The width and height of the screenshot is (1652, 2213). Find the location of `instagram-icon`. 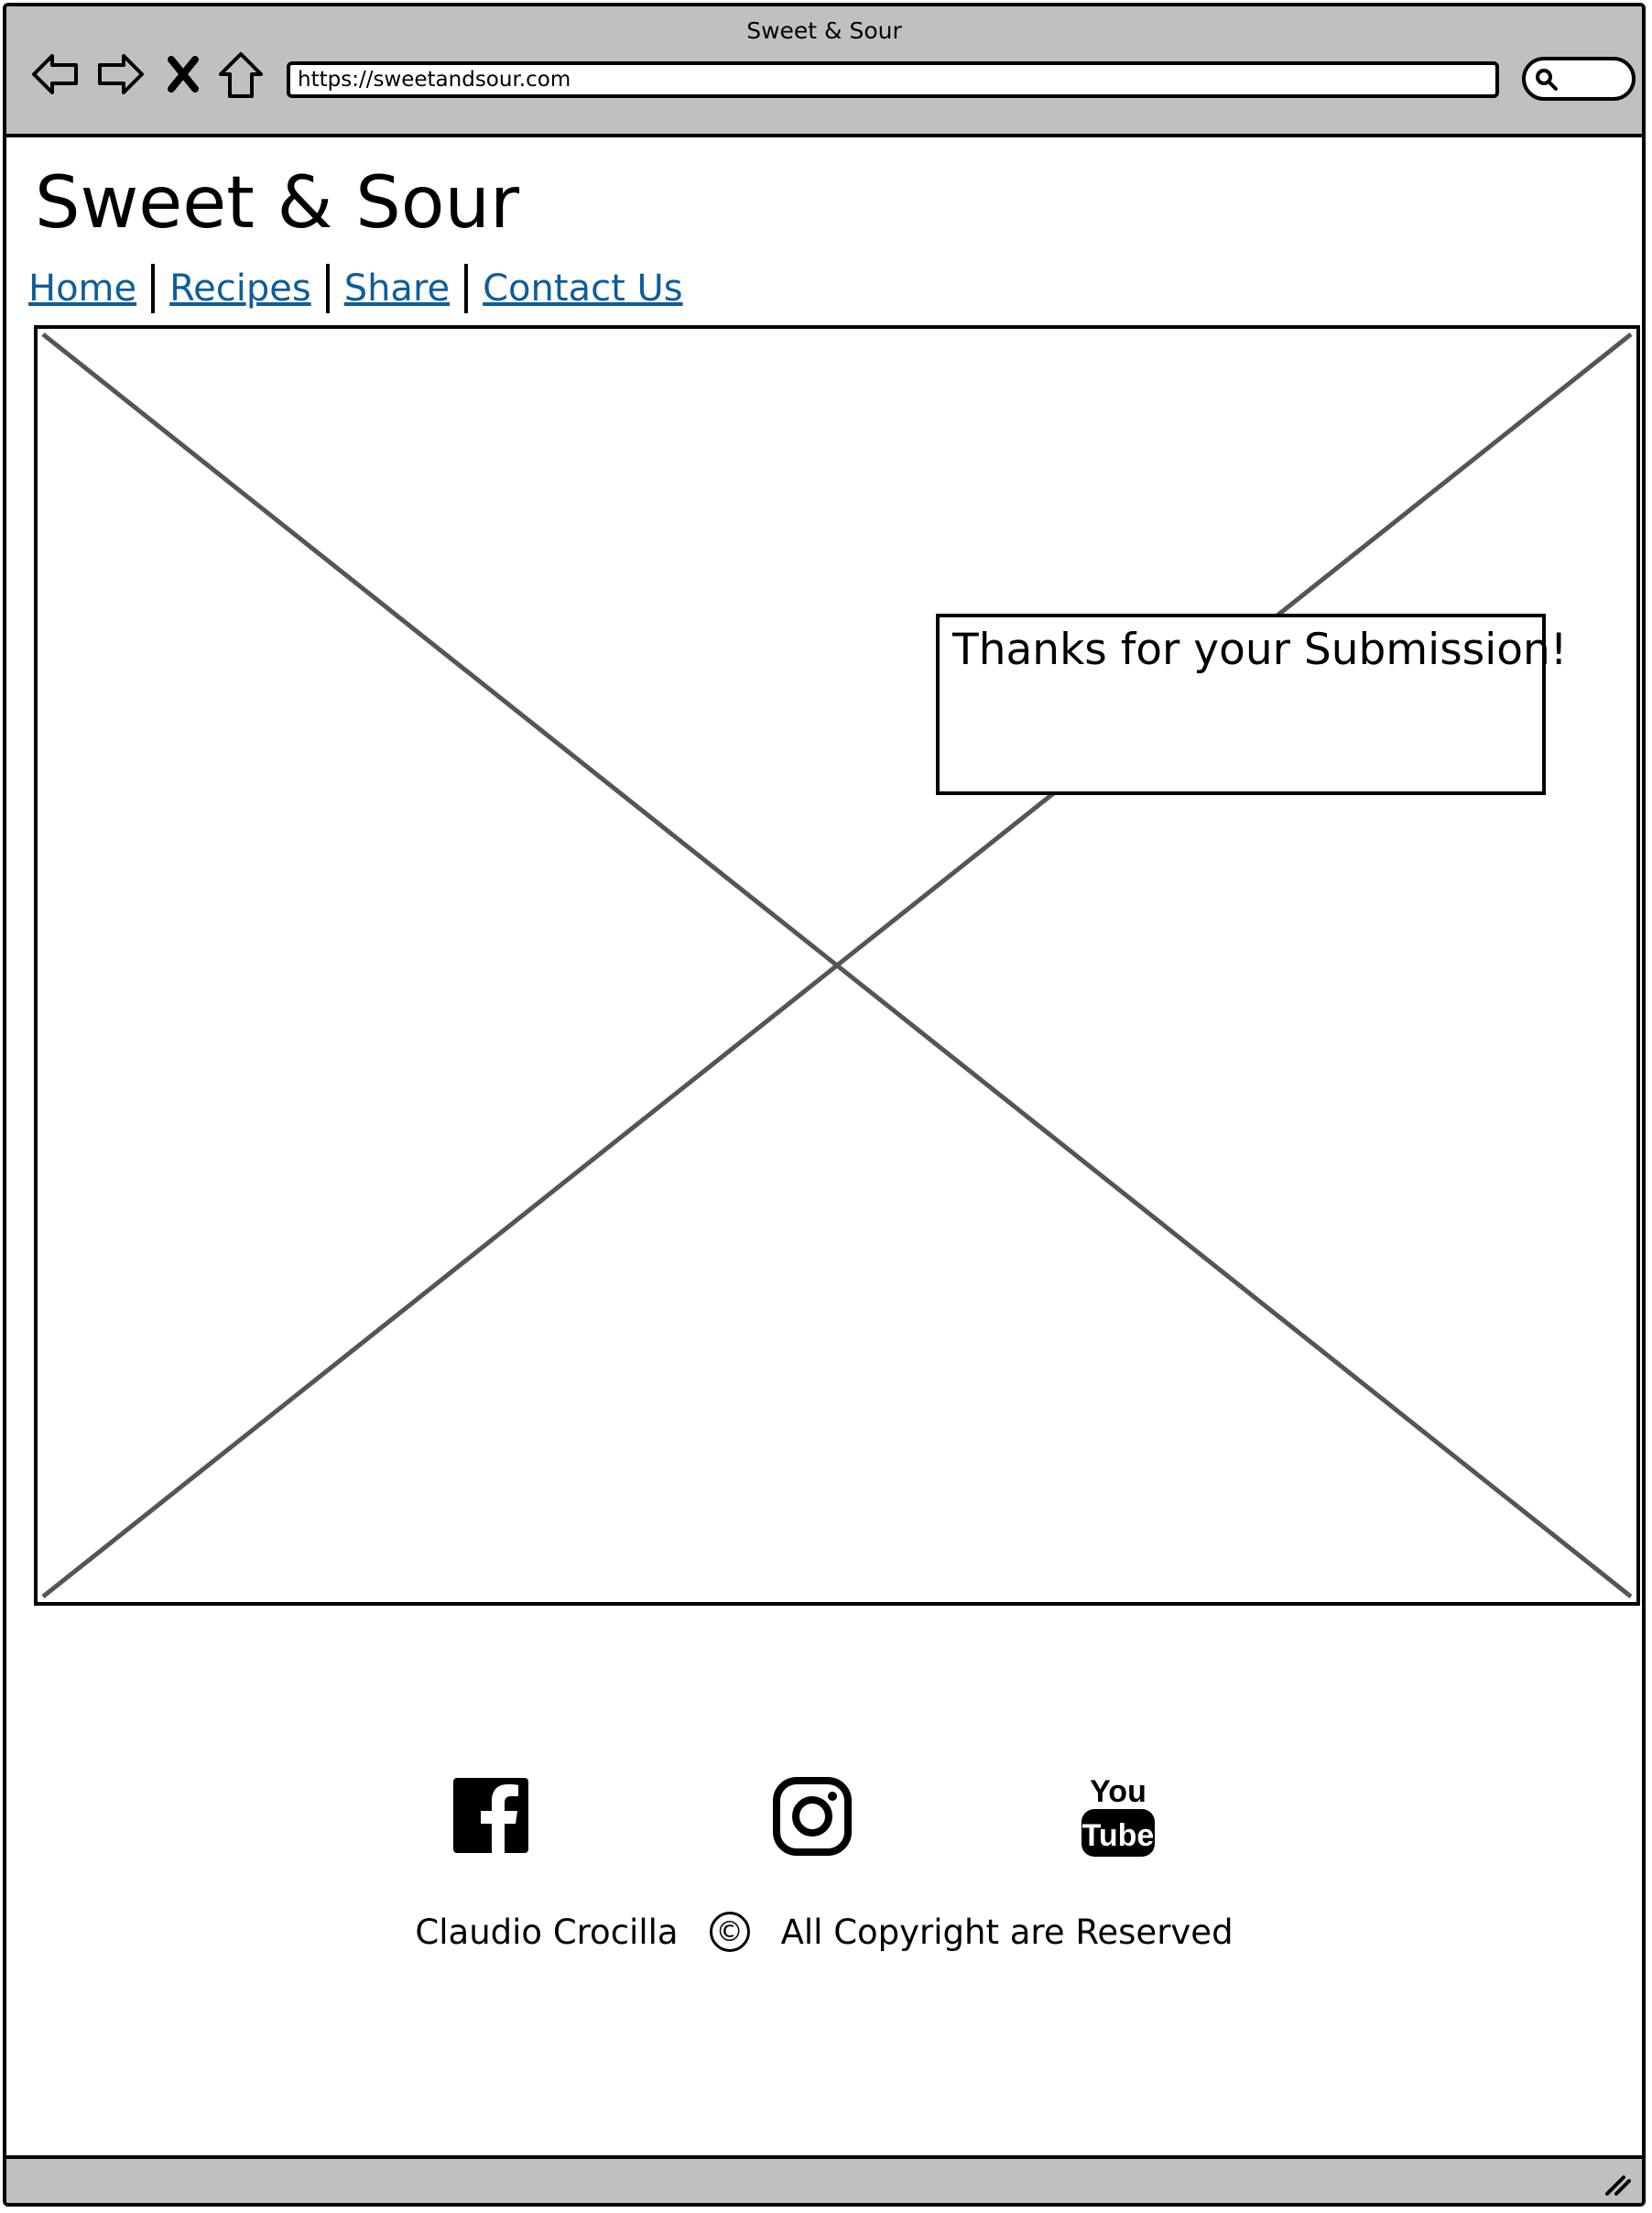

instagram-icon is located at coordinates (812, 1815).